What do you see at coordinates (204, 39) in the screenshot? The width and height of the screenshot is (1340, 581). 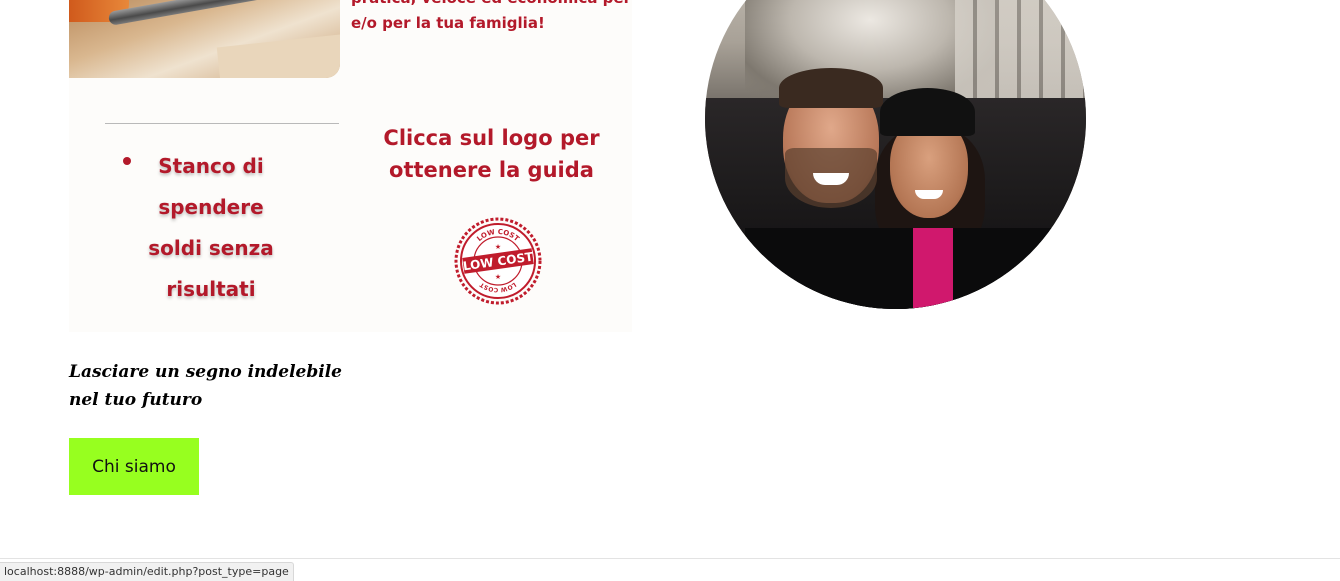 I see `kitchen-photo` at bounding box center [204, 39].